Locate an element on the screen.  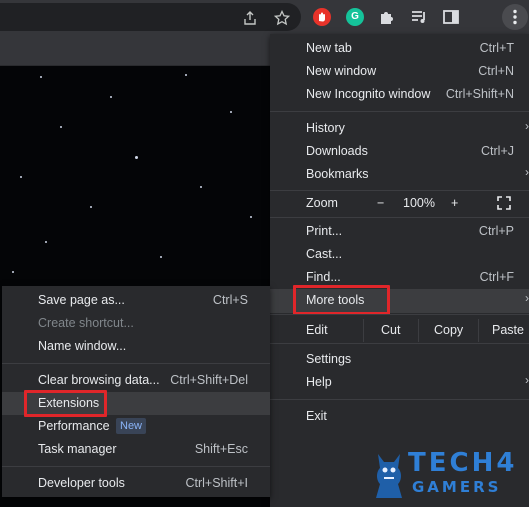
menu-item-new-incognito-window: New Incognito window Ctrl+Shift+N is located at coordinates (399, 94).